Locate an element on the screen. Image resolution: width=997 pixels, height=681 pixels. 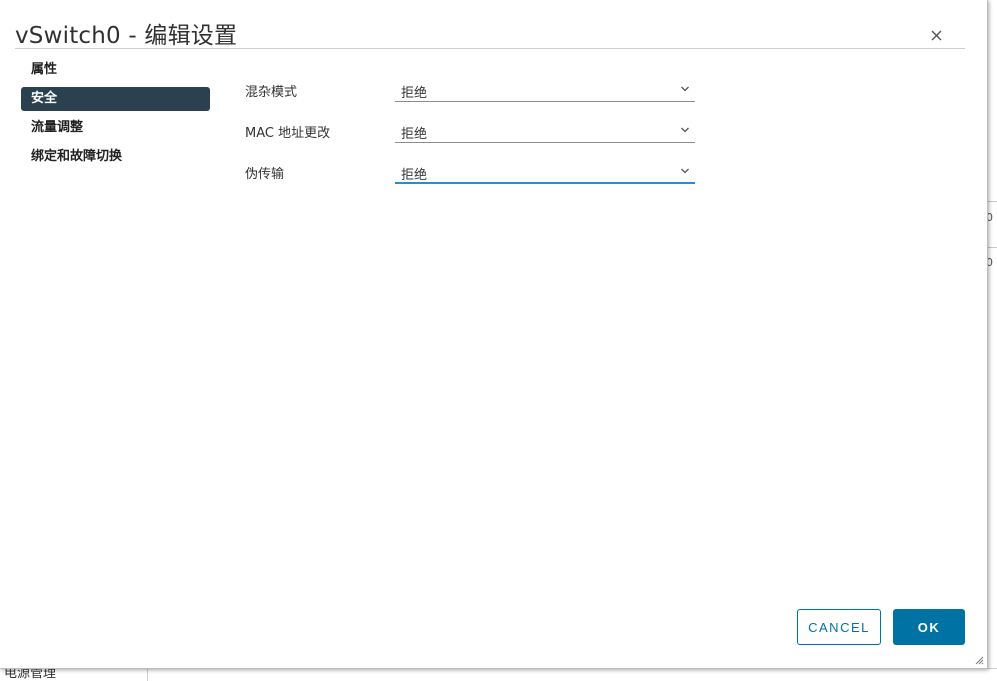
close-icon is located at coordinates (936, 35).